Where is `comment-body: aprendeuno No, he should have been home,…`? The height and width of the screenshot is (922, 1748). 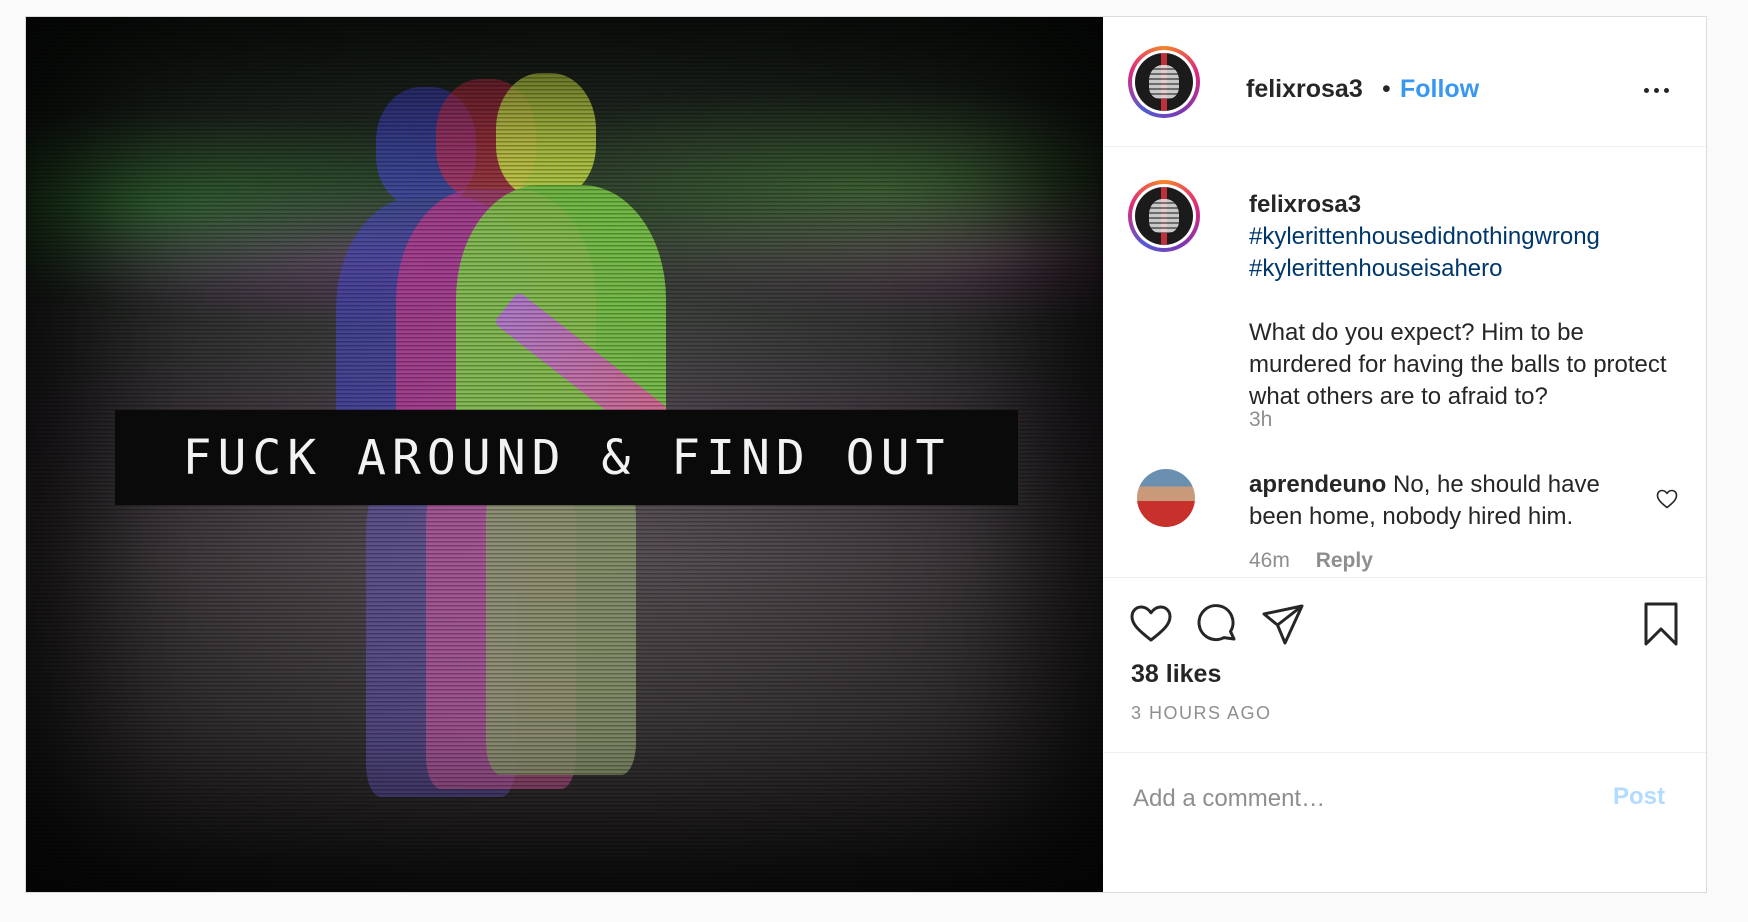 comment-body: aprendeuno No, he should have been home,… is located at coordinates (1449, 501).